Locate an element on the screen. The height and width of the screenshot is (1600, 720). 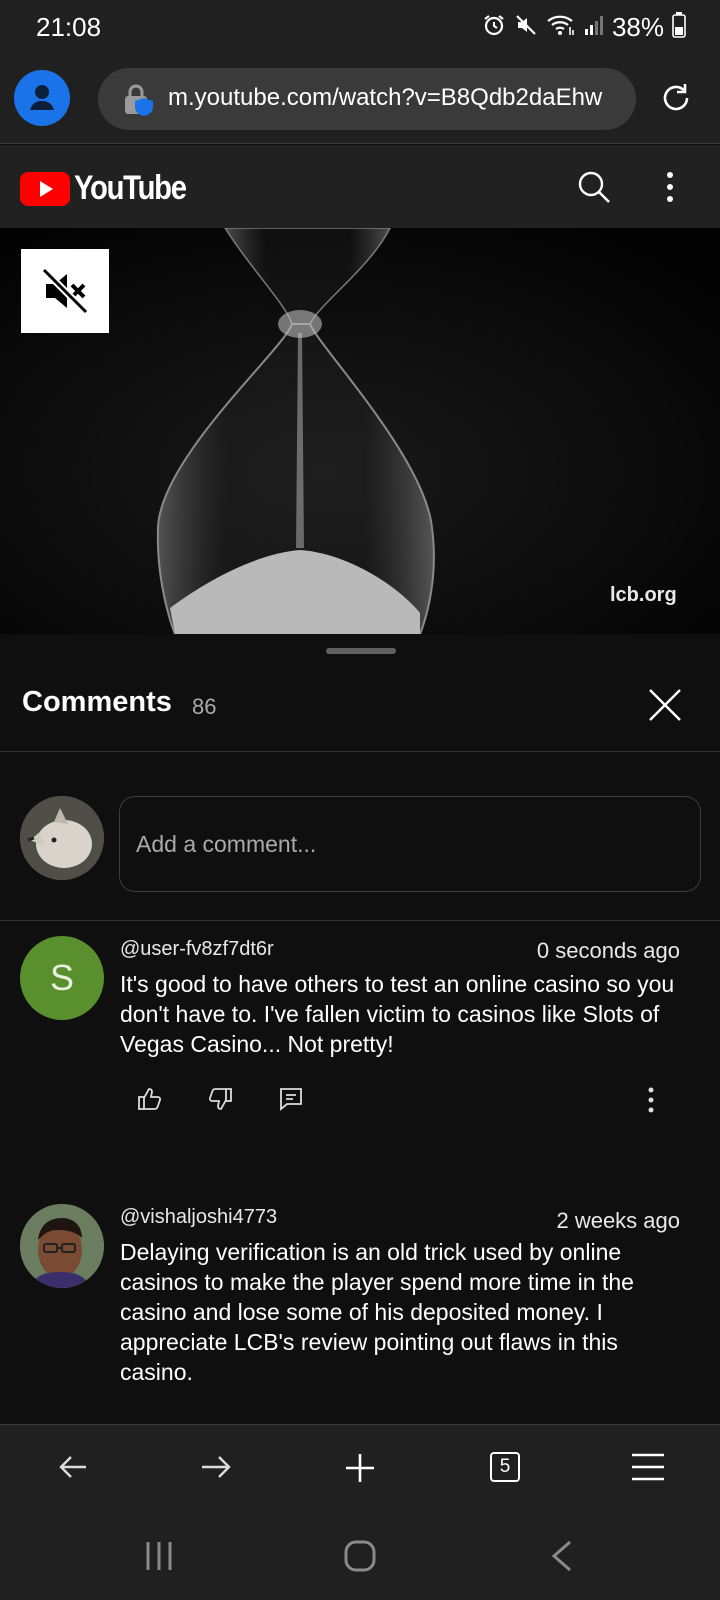
status-time: 21:08 is located at coordinates (69, 27).